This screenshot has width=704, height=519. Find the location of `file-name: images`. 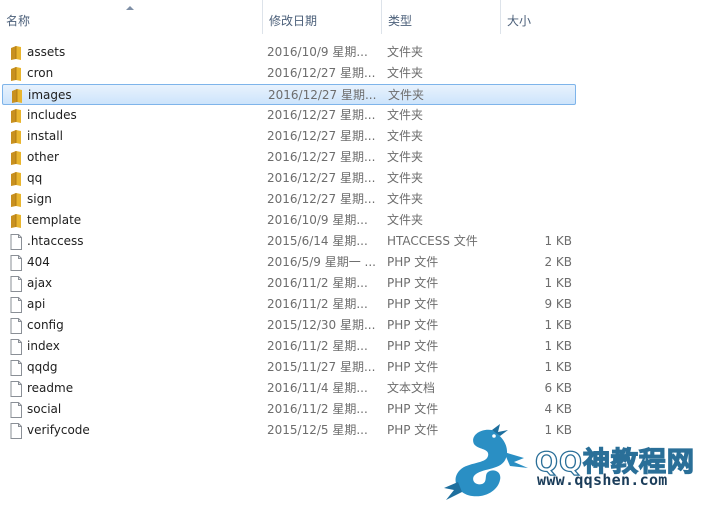

file-name: images is located at coordinates (50, 95).